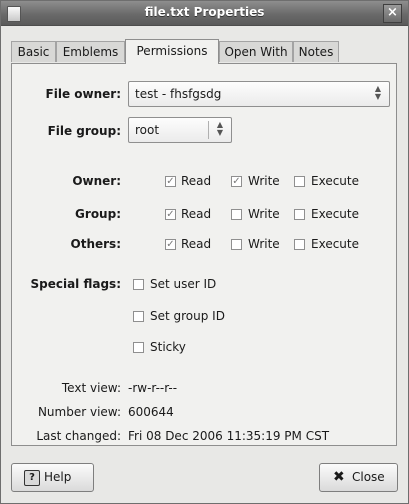  I want to click on others-execute-checkbox, so click(299, 244).